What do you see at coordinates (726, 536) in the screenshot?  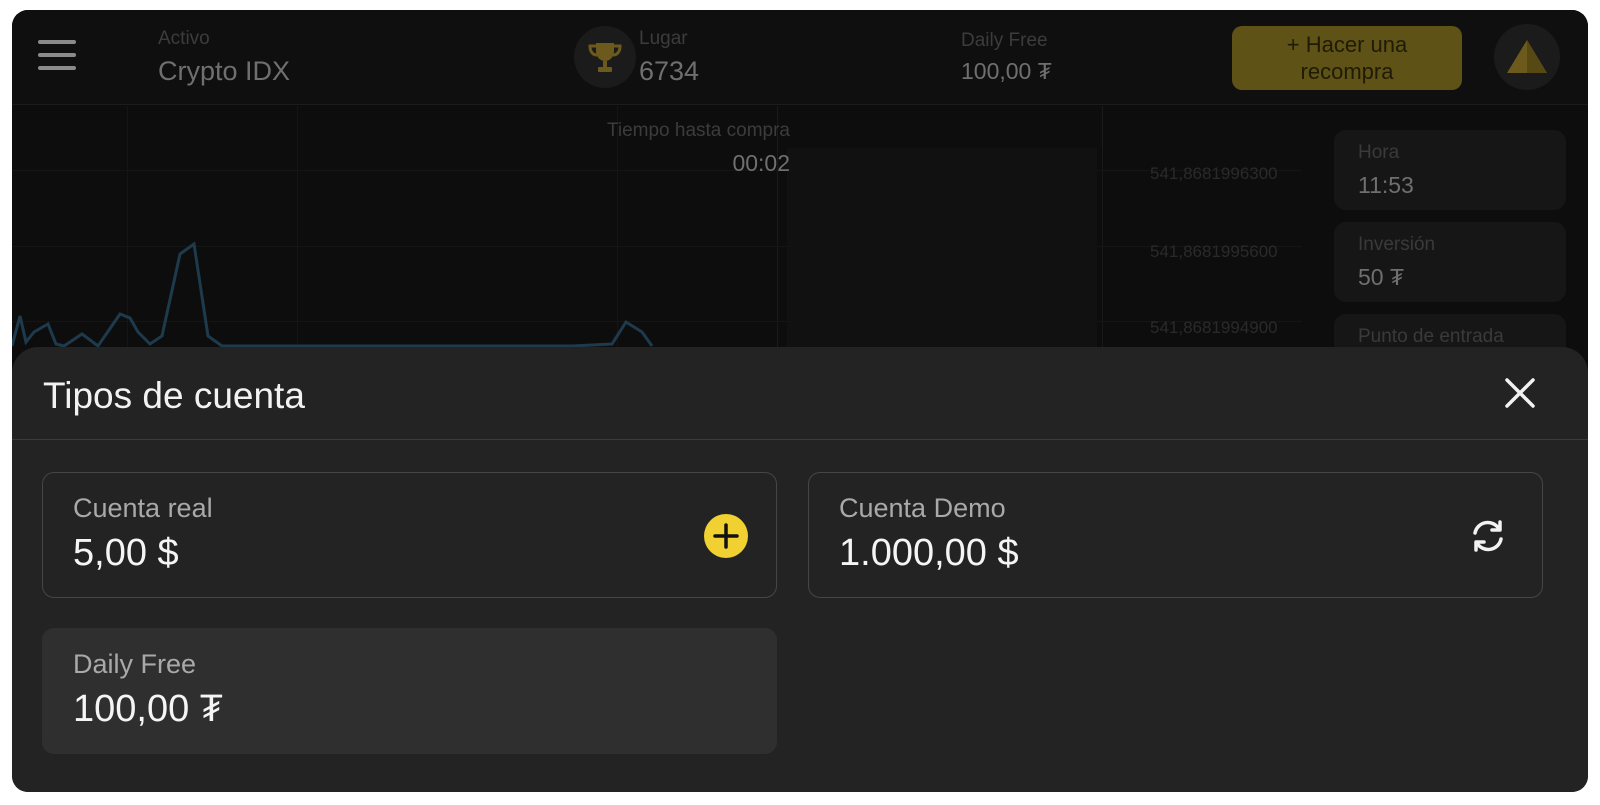 I see `plus-icon` at bounding box center [726, 536].